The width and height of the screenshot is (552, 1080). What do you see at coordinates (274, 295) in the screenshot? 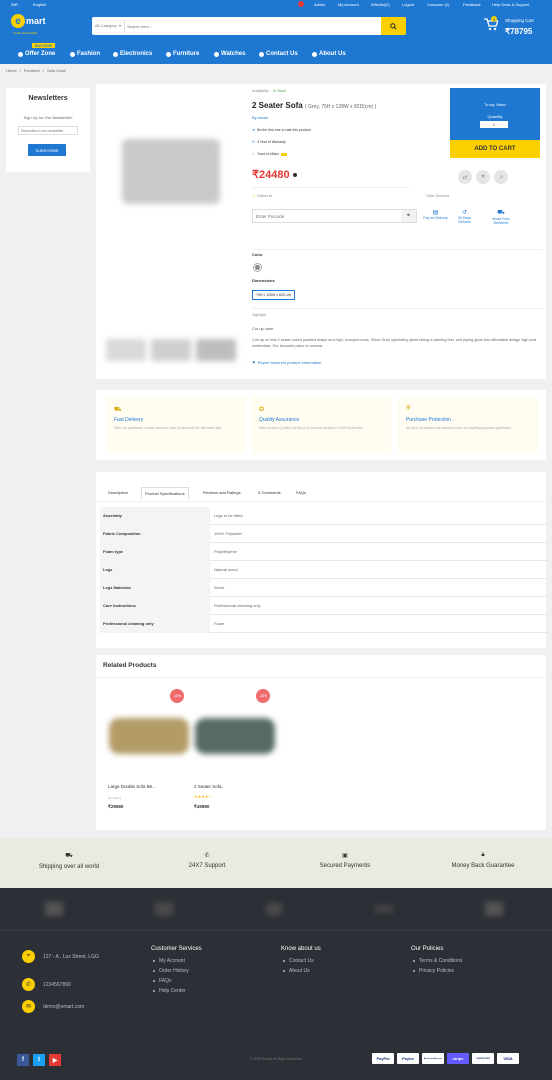
I see `dimension-option: 75H x 128W x 82D cm` at bounding box center [274, 295].